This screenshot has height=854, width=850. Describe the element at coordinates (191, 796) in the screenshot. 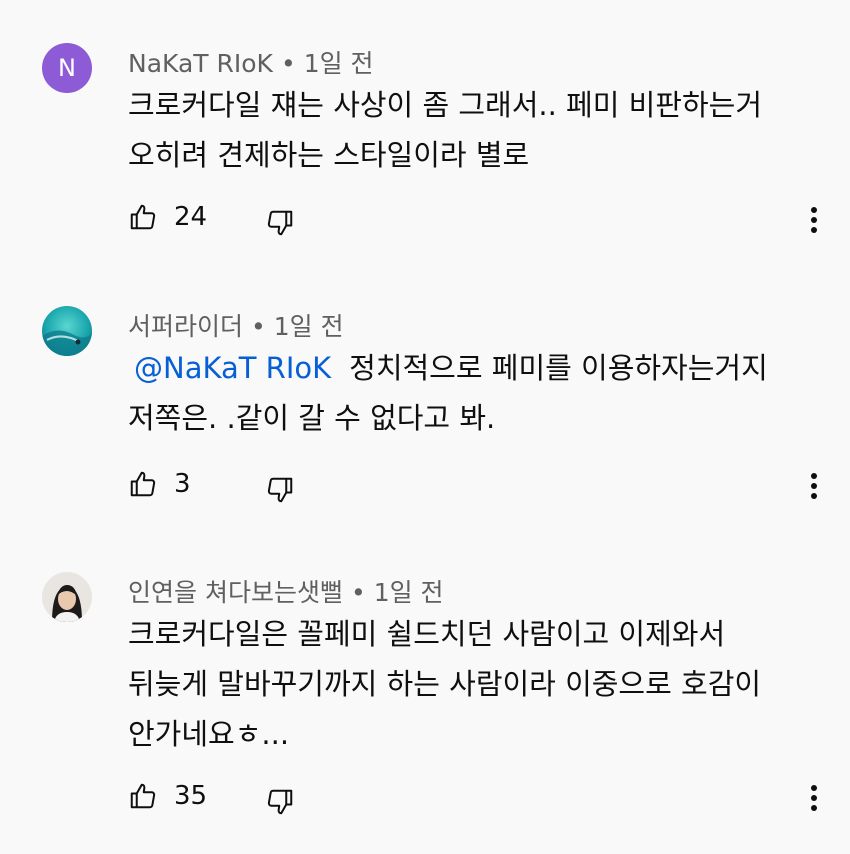

I see `like-count: 35` at that location.